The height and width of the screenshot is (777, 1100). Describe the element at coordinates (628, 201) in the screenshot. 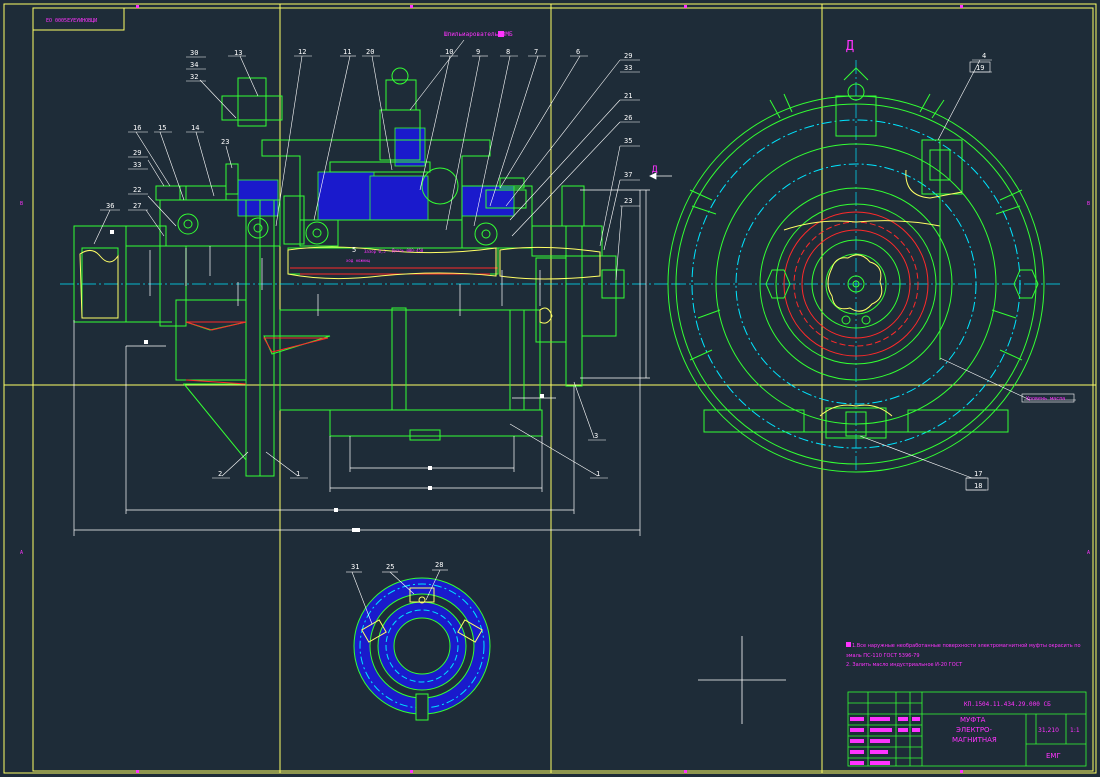

I see `callout-23a: 23` at that location.